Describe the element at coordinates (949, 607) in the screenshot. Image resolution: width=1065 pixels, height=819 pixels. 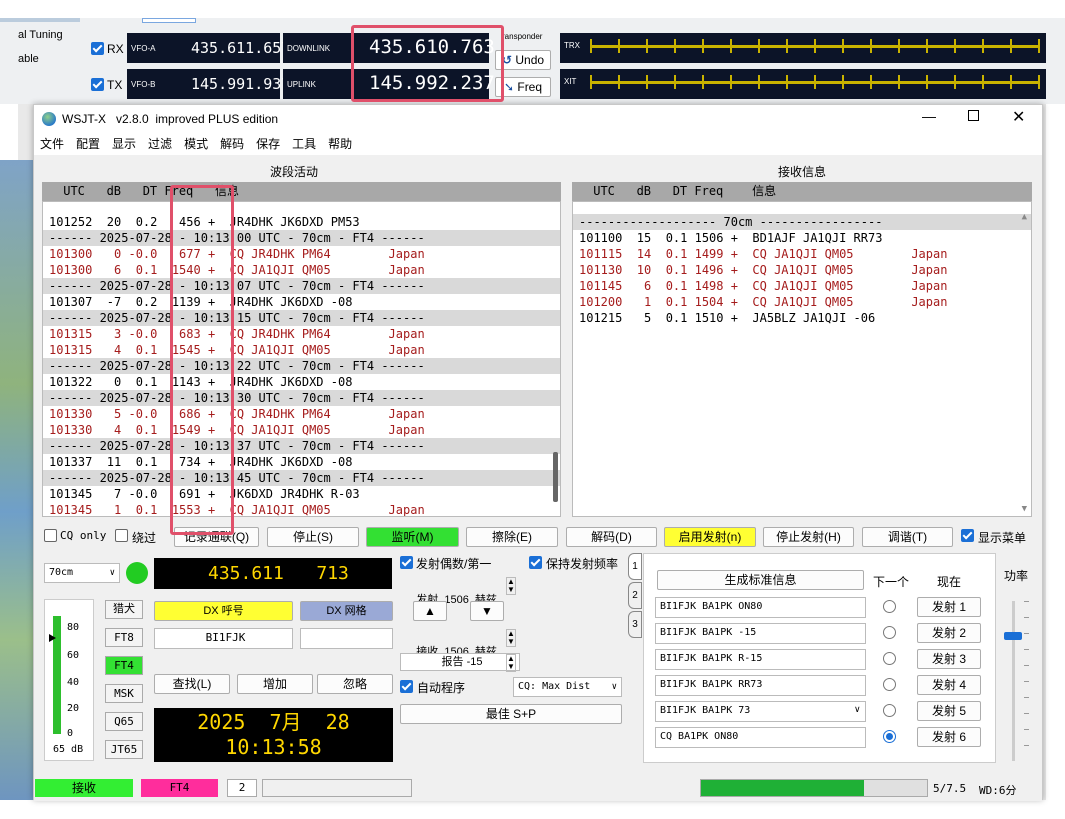
I see `tx-1-button: 发射 1` at that location.